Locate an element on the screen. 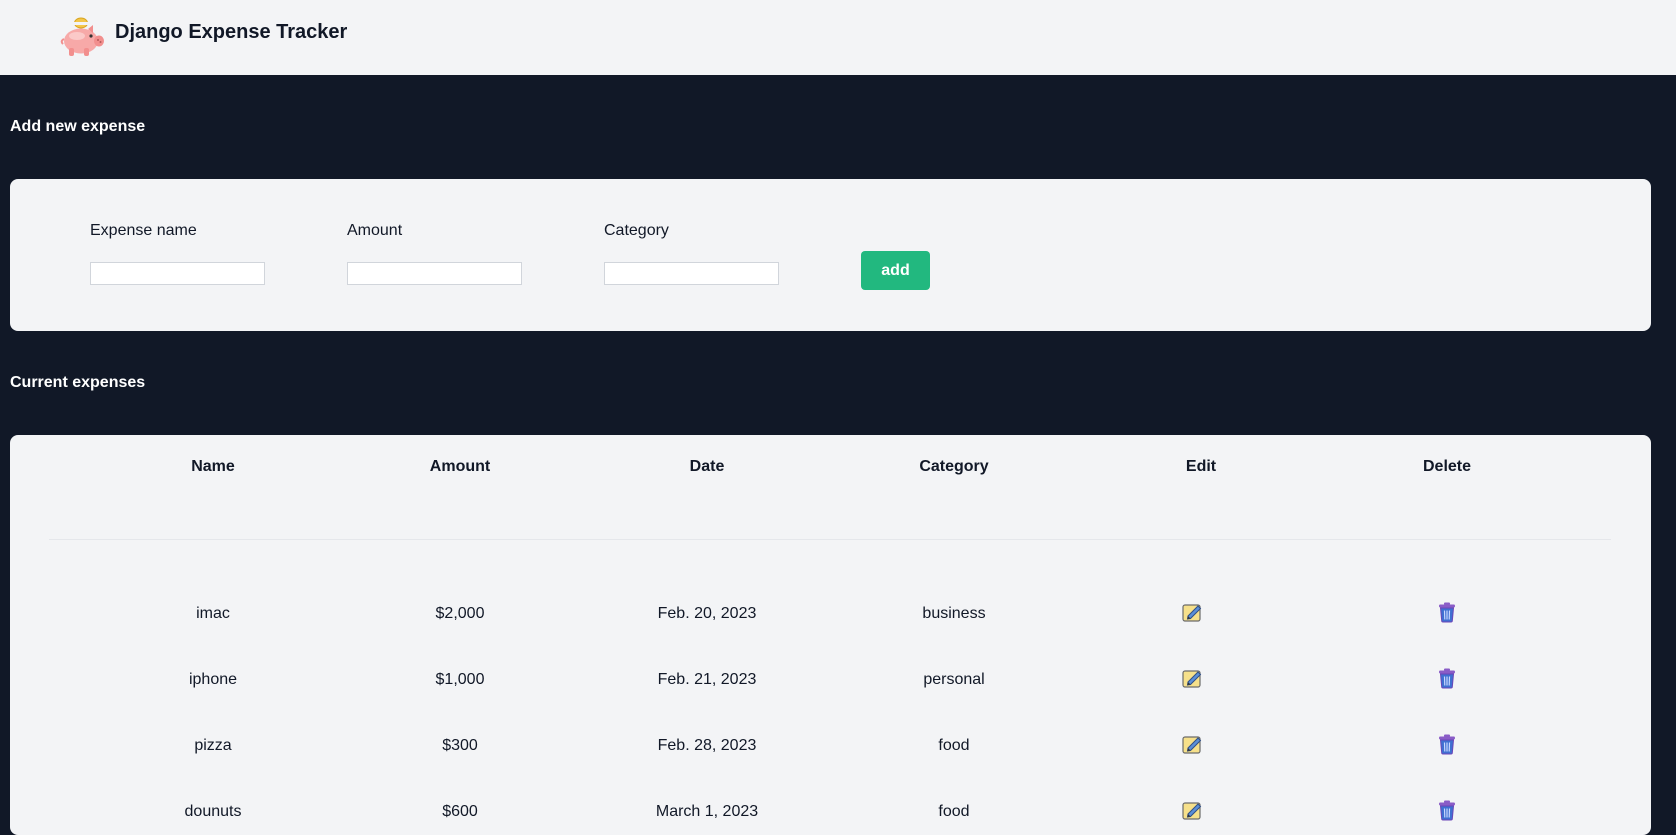 The height and width of the screenshot is (835, 1676). column-header-name: Name is located at coordinates (213, 466).